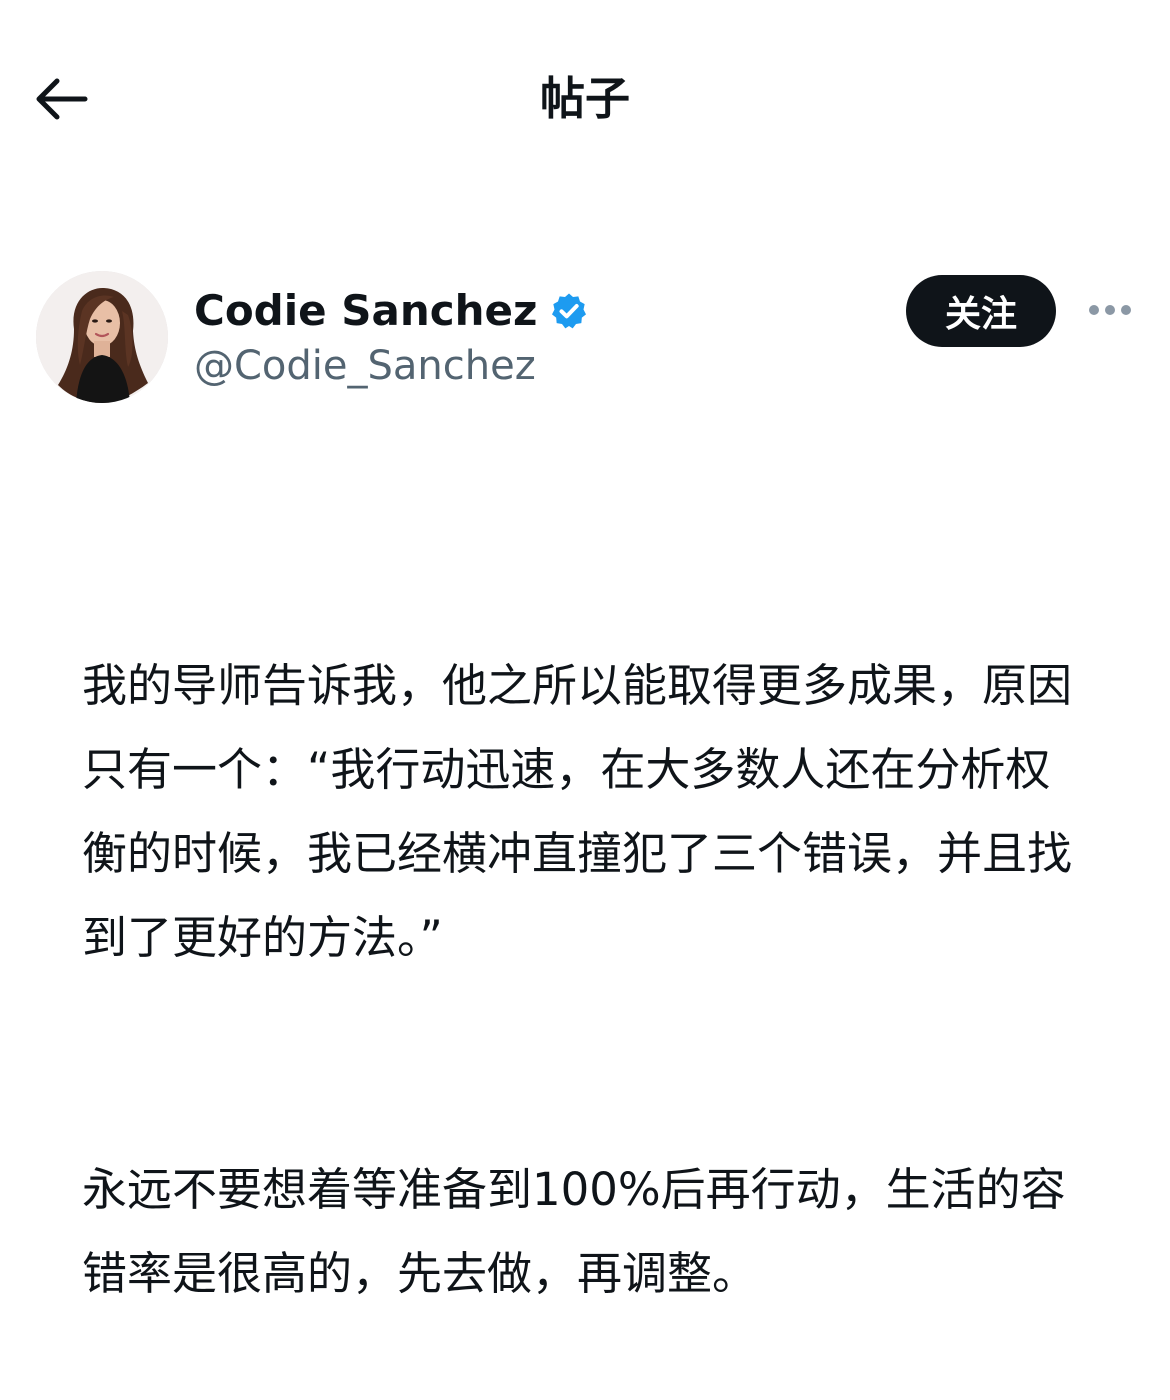  Describe the element at coordinates (574, 1231) in the screenshot. I see `post-paragraph: 永远不要想着等准备到100%后再行动，生活的容错率是很高的，先去做，再调整。` at that location.